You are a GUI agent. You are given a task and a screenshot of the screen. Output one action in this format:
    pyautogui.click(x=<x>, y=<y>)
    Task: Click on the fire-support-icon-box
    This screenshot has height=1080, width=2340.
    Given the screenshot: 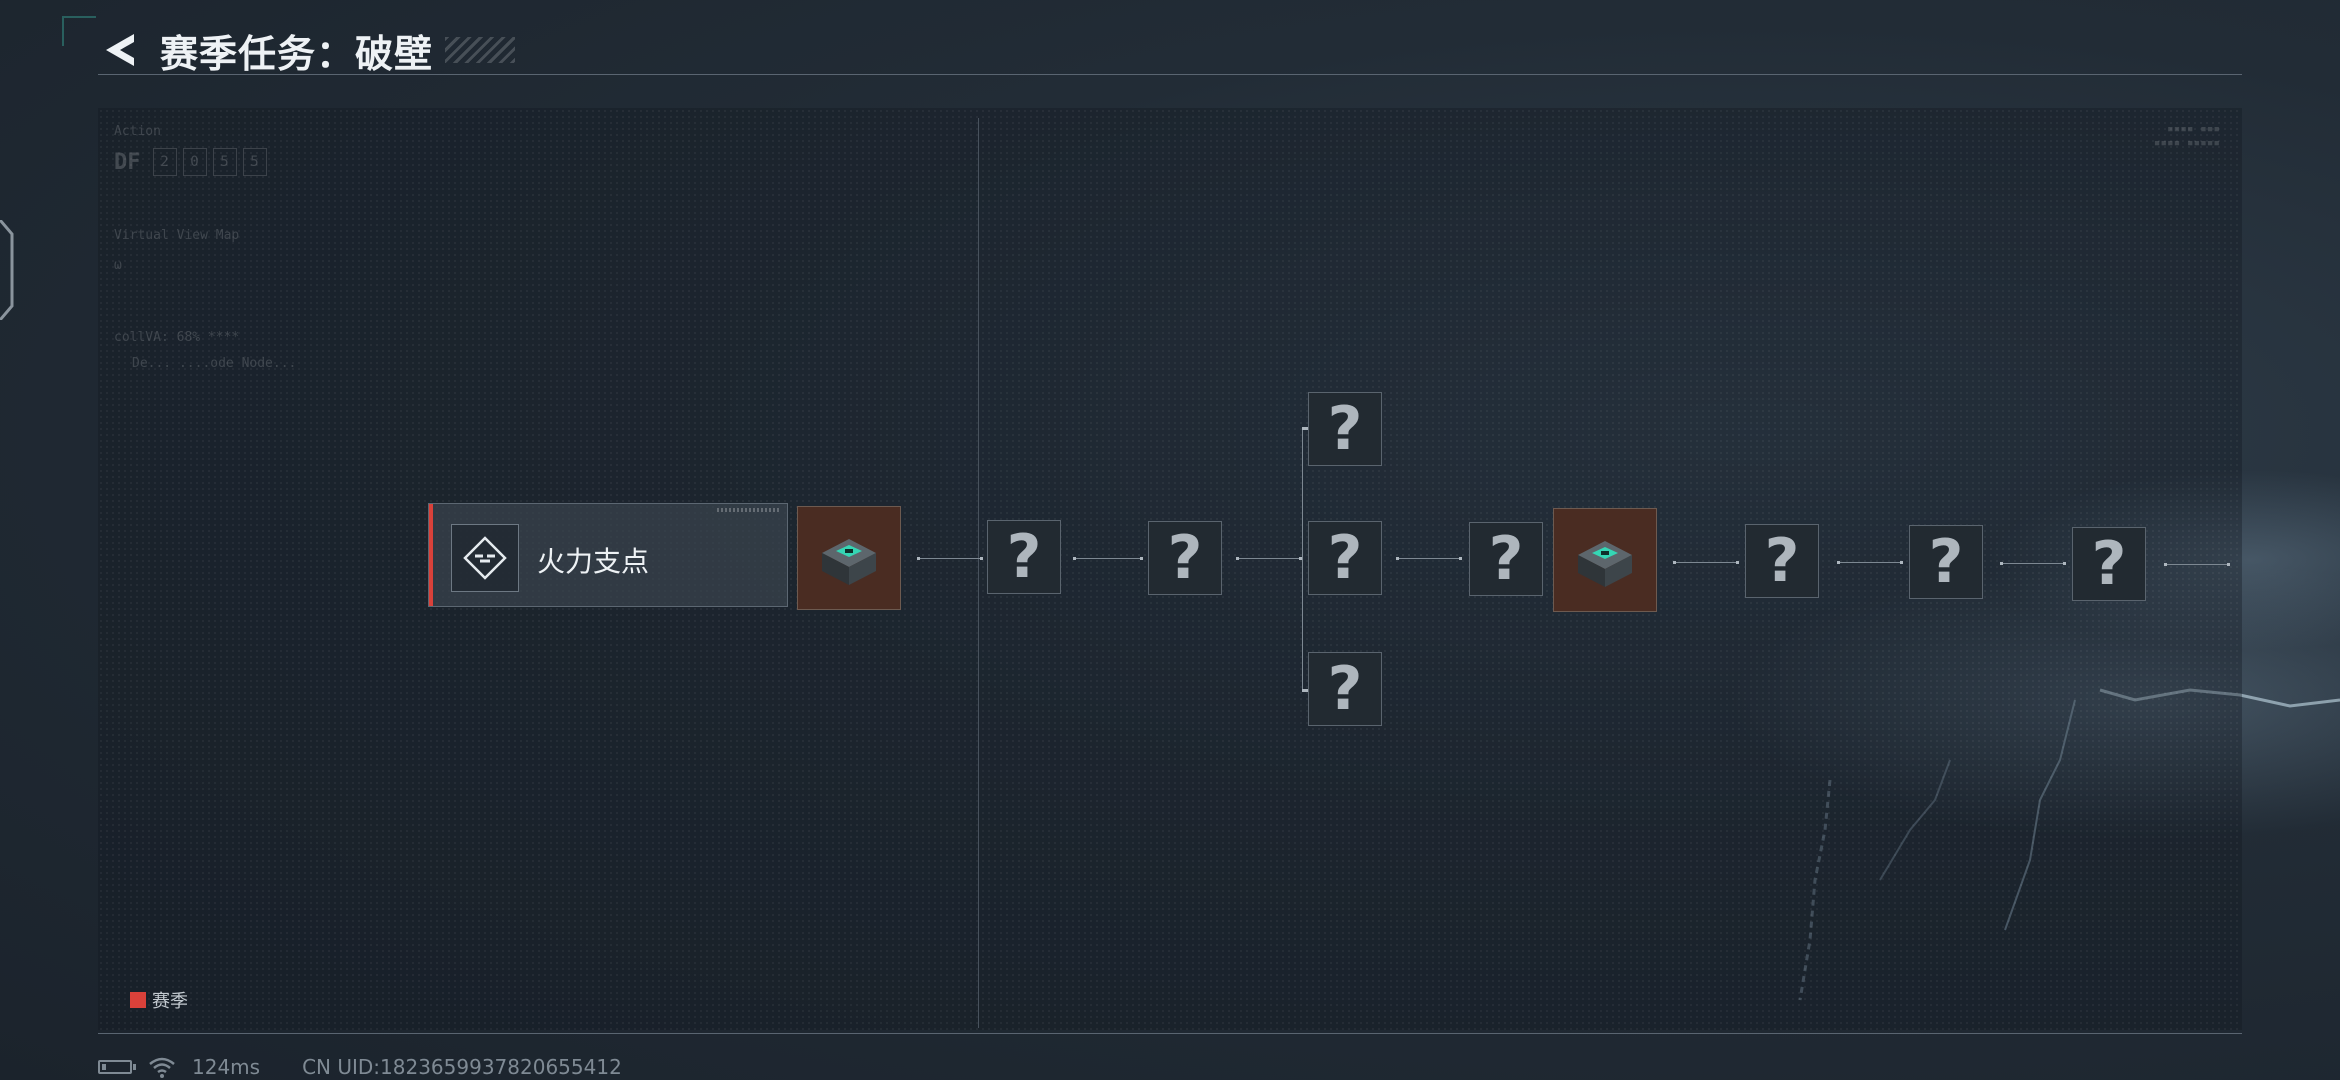 What is the action you would take?
    pyautogui.click(x=485, y=558)
    